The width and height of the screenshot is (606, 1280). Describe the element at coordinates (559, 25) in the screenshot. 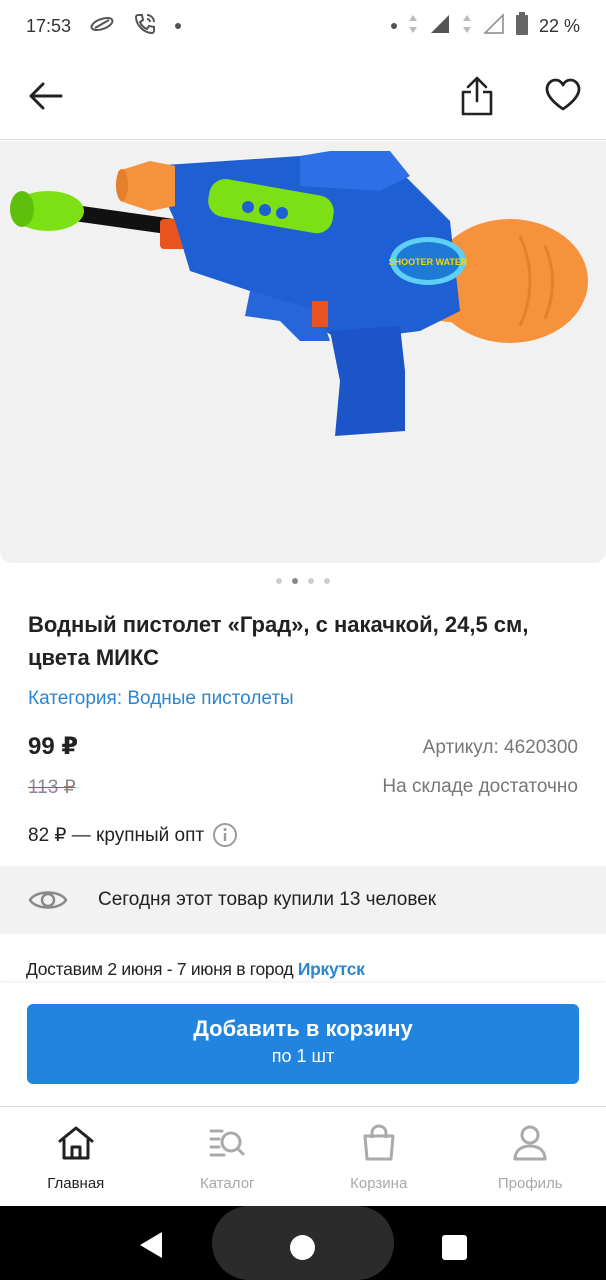

I see `battery-level: 22 %` at that location.